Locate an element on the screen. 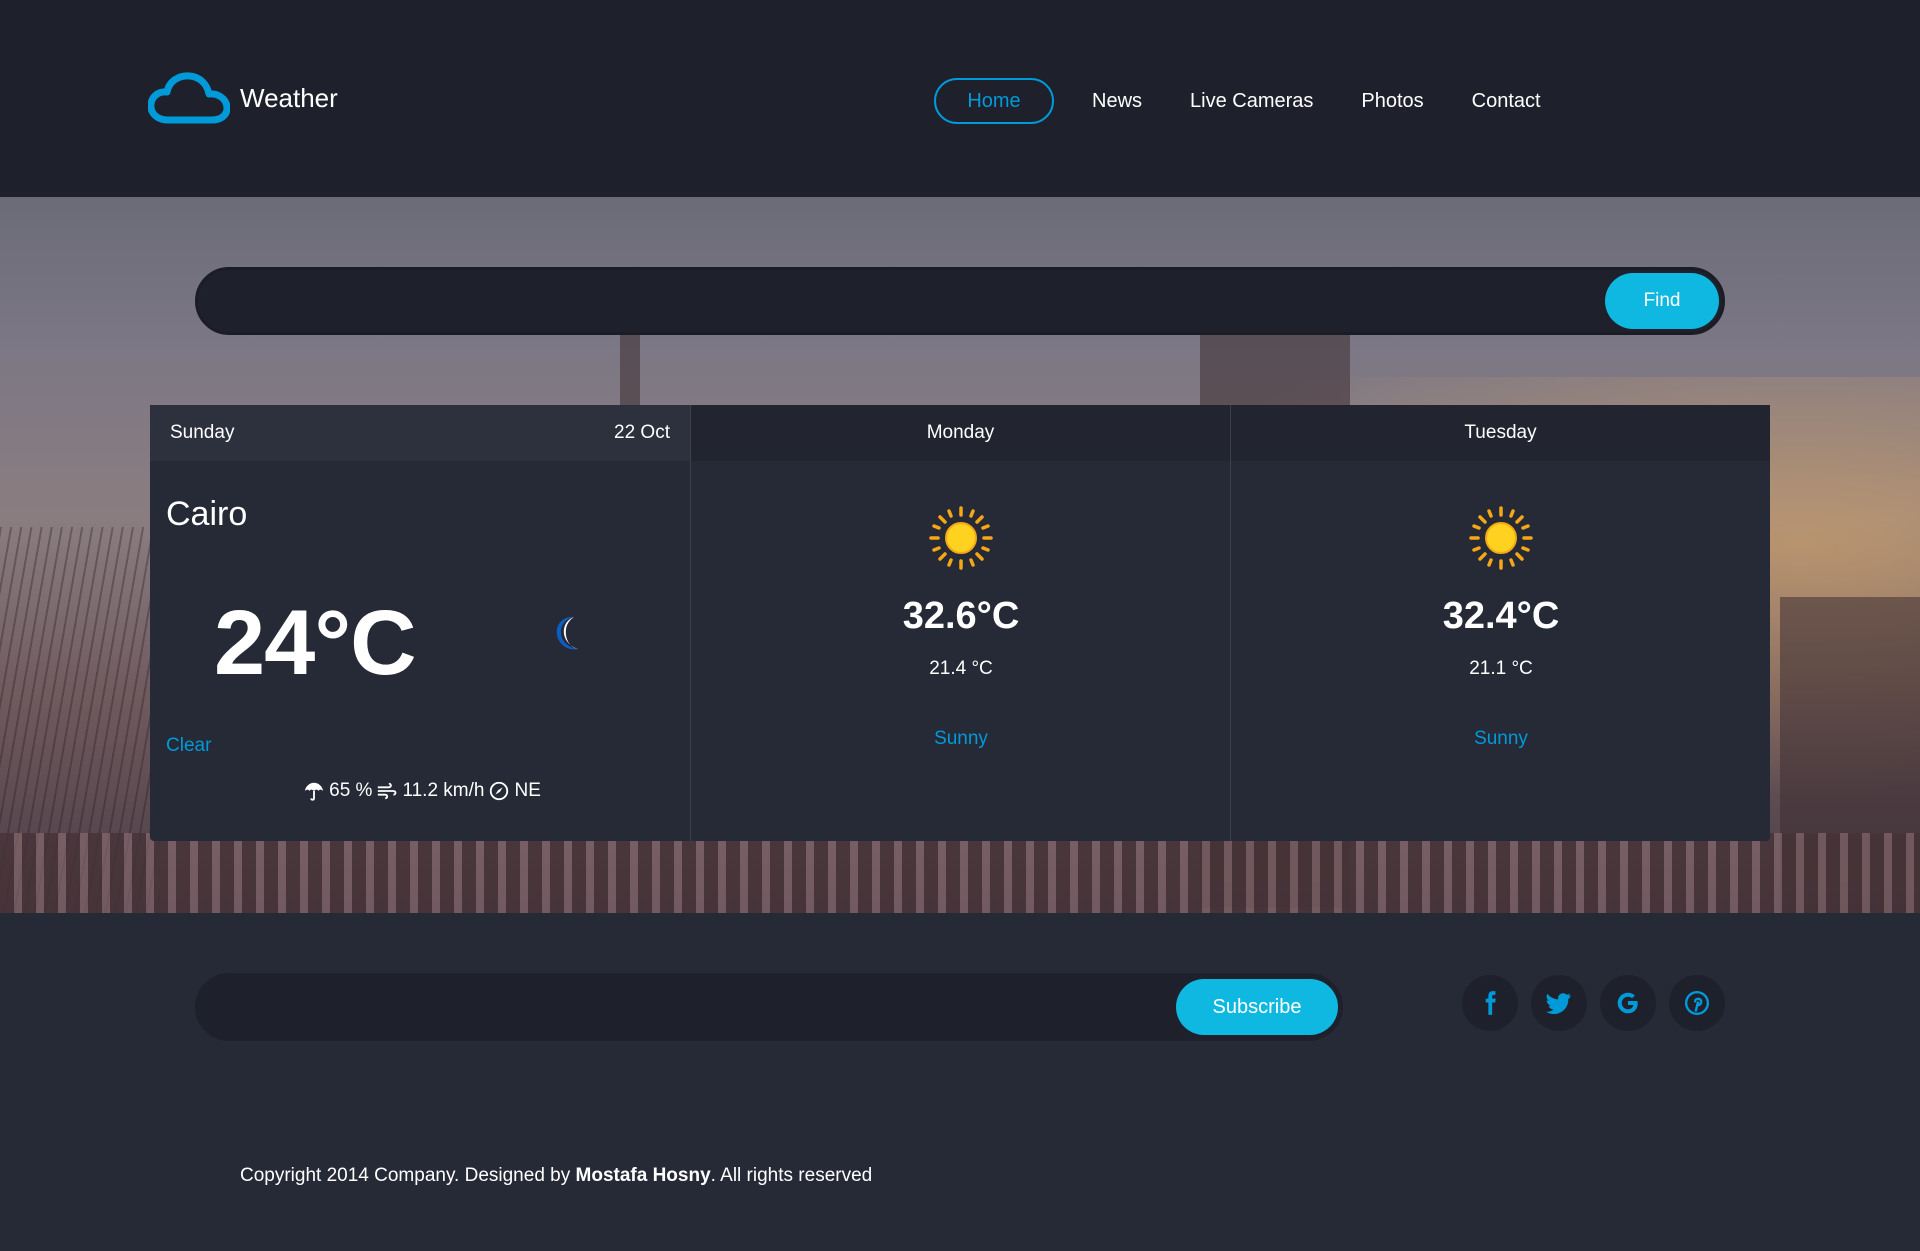  nav-contact: Contact is located at coordinates (1506, 101).